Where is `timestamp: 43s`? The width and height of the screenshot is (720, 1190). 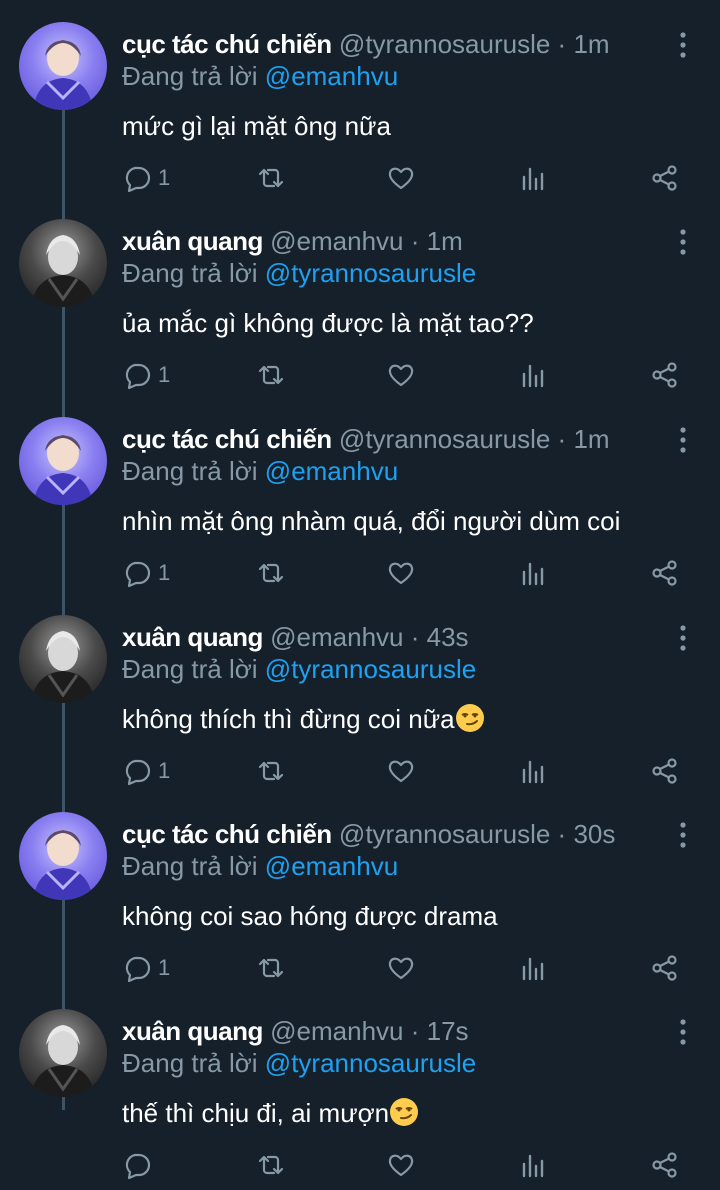
timestamp: 43s is located at coordinates (448, 637).